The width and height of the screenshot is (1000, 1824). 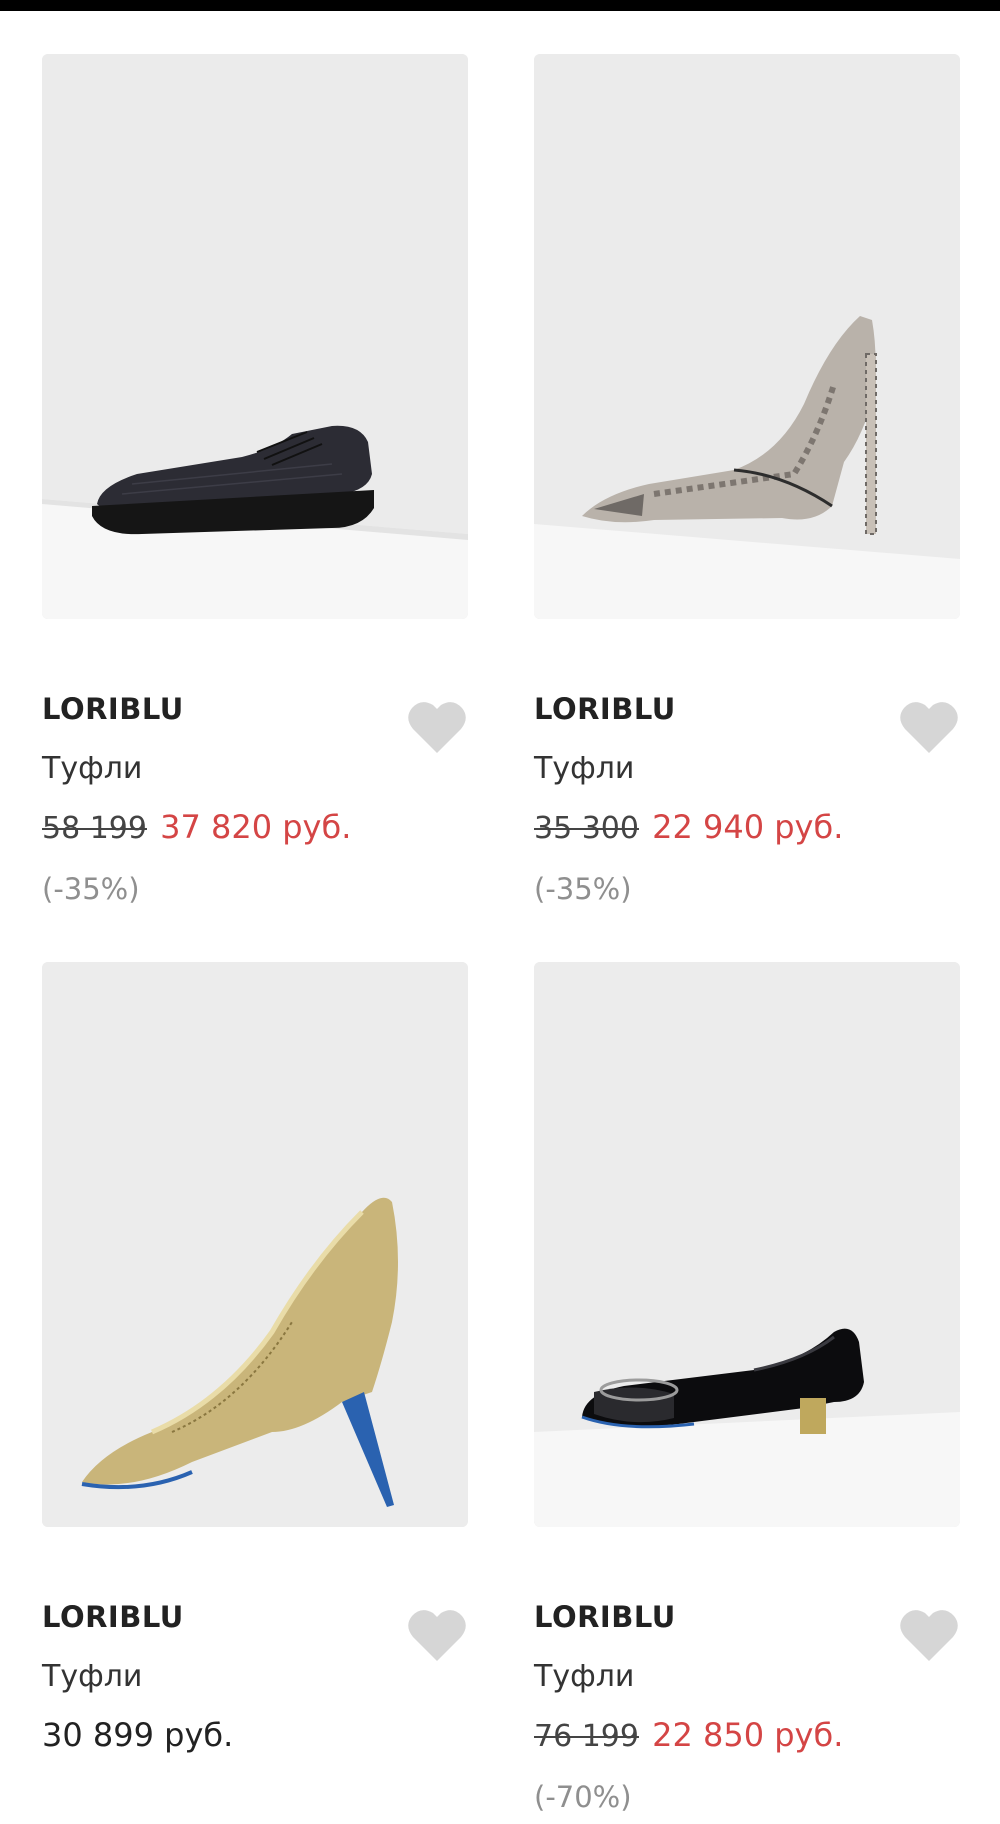 What do you see at coordinates (583, 1797) in the screenshot?
I see `discount-label: (-70%)` at bounding box center [583, 1797].